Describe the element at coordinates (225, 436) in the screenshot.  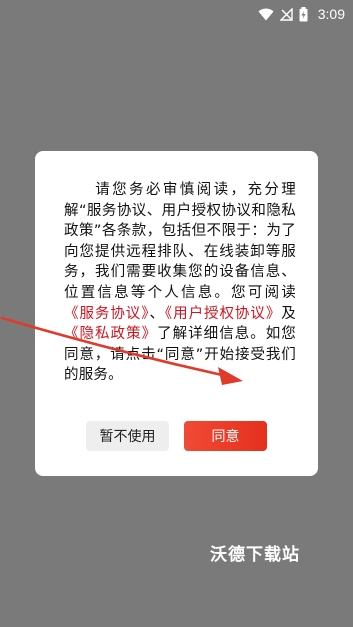
I see `agree-button: 同意` at that location.